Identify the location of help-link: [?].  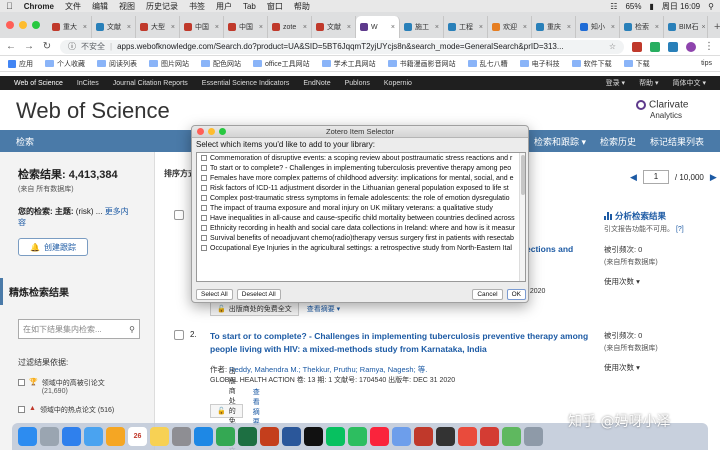
(680, 229).